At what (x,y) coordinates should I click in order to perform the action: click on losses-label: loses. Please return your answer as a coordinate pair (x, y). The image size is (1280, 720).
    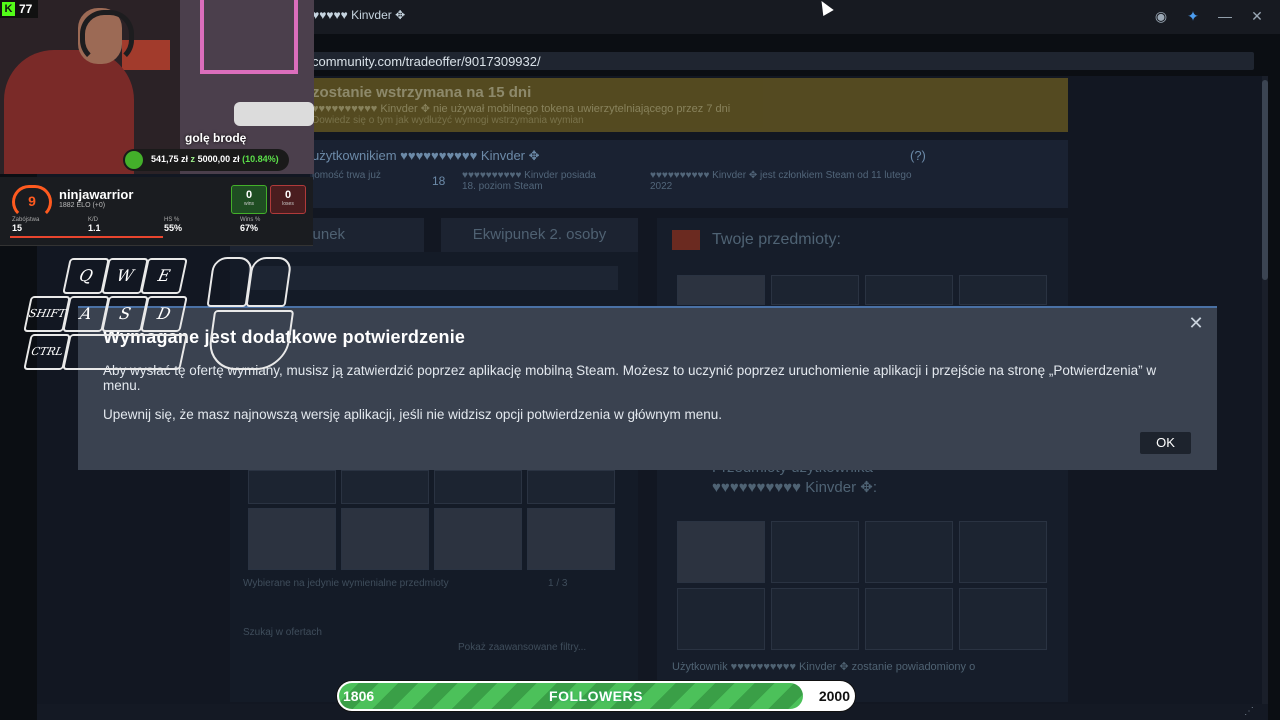
    Looking at the image, I should click on (288, 204).